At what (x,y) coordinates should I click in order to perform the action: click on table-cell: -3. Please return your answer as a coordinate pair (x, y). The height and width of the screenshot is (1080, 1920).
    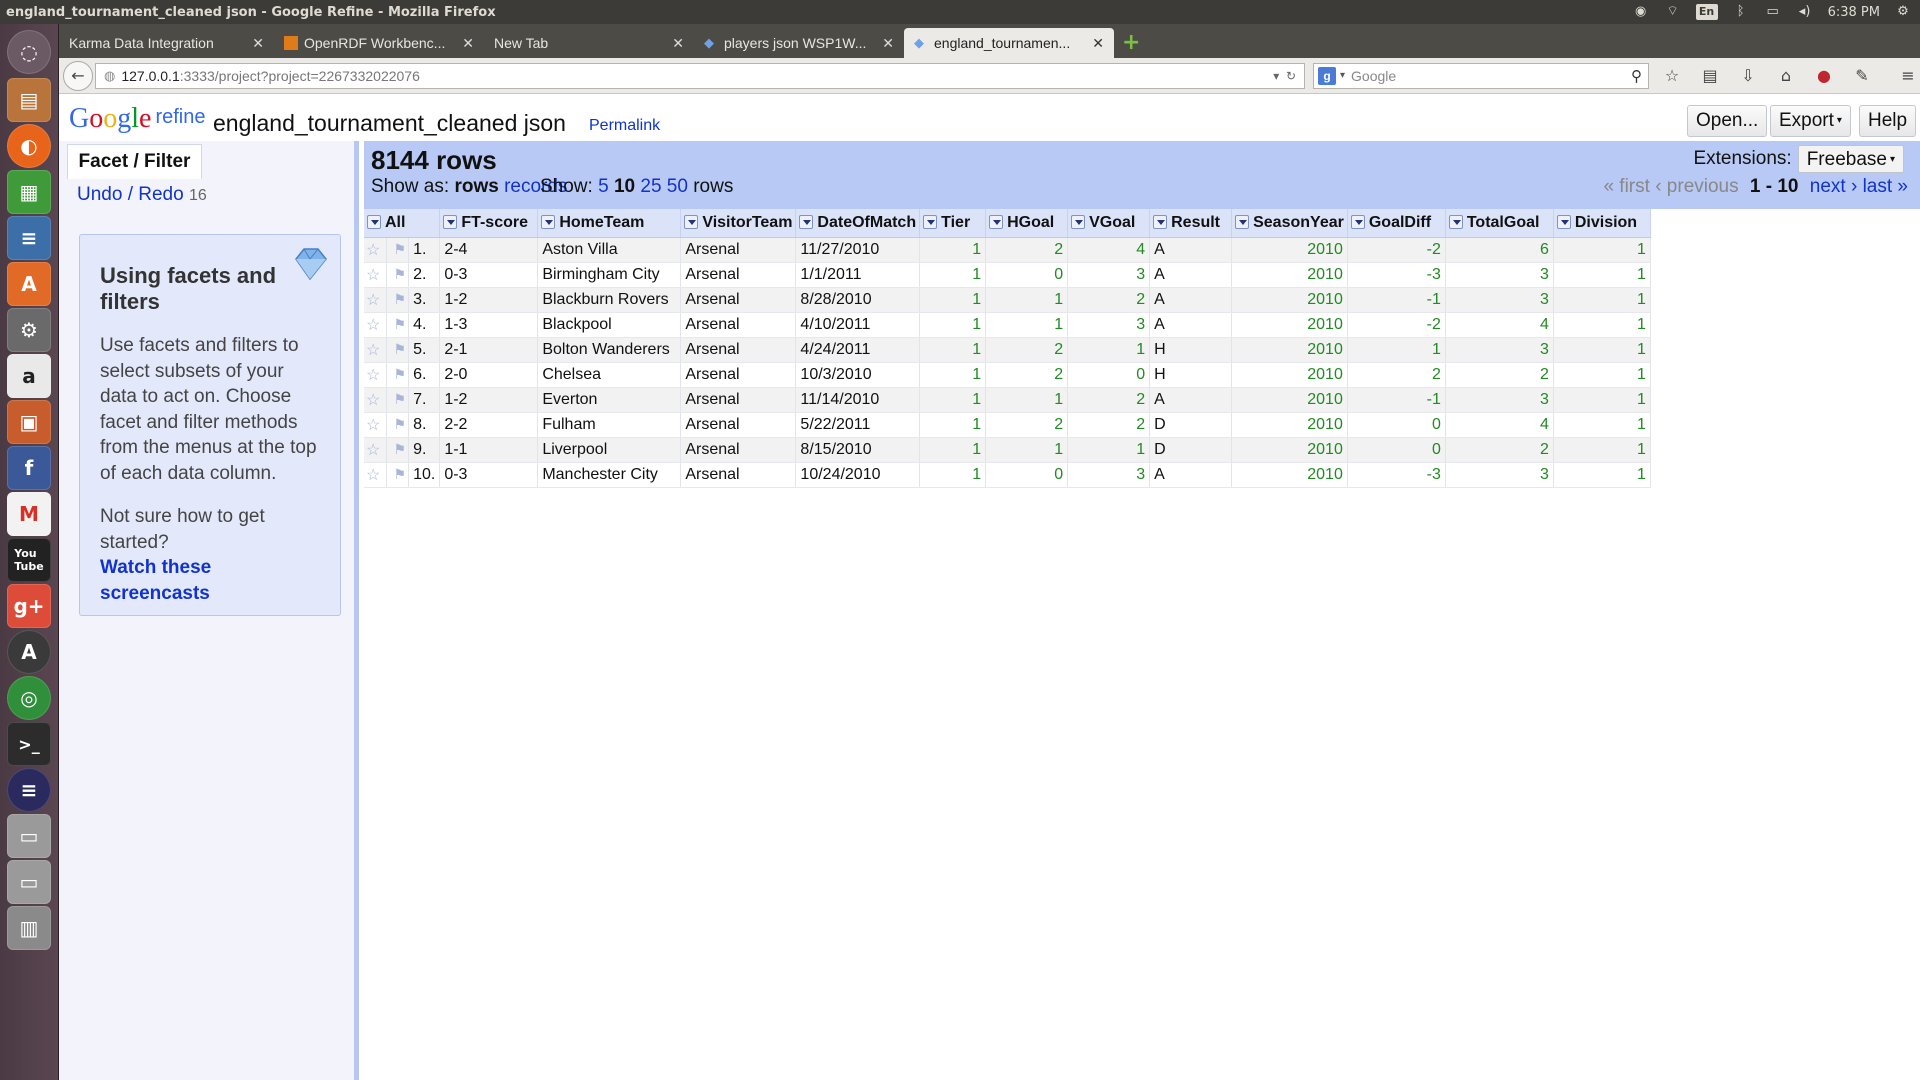
    Looking at the image, I should click on (1396, 475).